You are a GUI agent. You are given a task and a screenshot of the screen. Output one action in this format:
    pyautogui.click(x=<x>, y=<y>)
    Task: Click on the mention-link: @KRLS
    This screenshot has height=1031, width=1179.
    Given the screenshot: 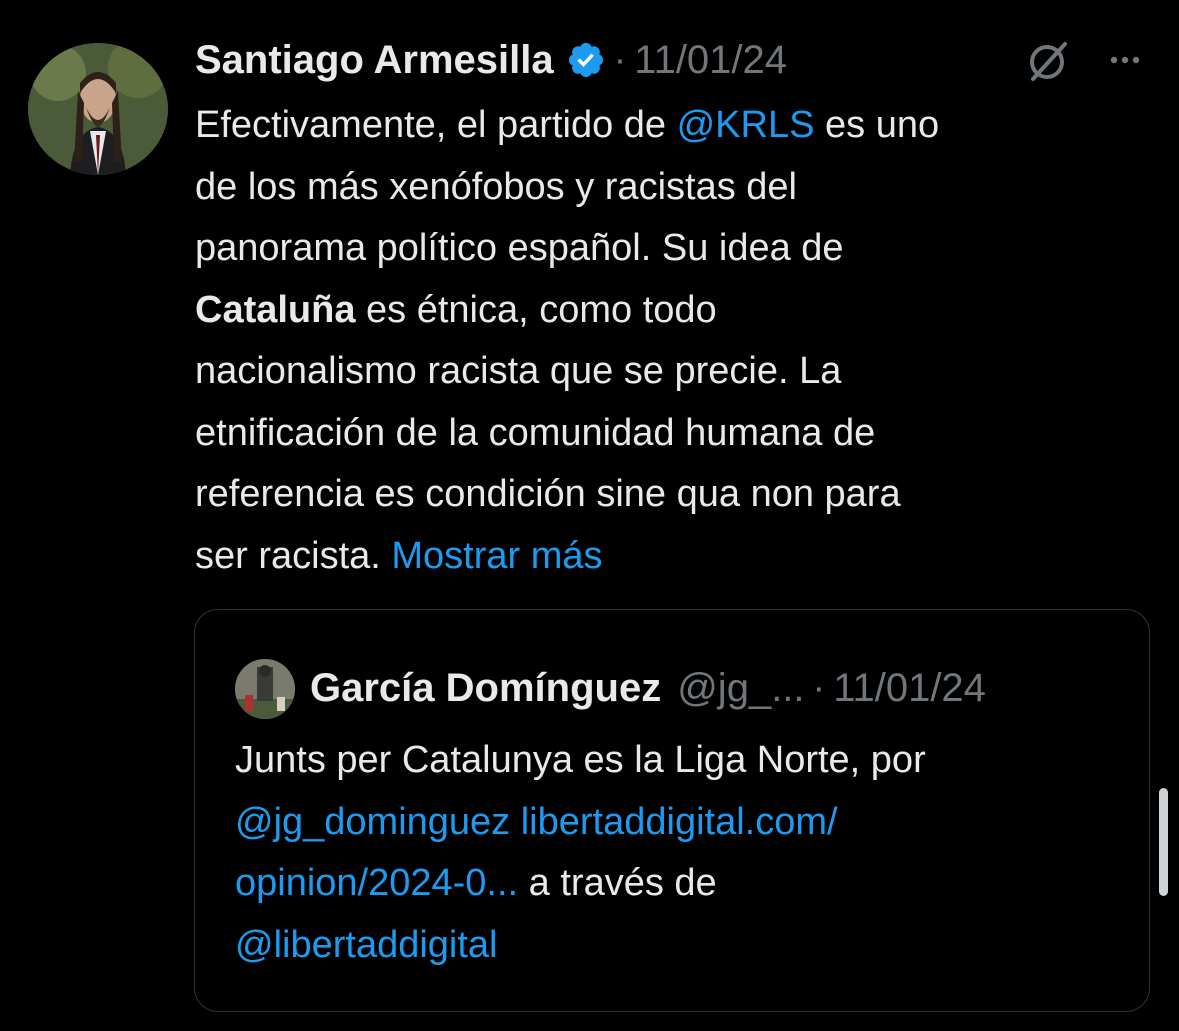 What is the action you would take?
    pyautogui.click(x=746, y=125)
    